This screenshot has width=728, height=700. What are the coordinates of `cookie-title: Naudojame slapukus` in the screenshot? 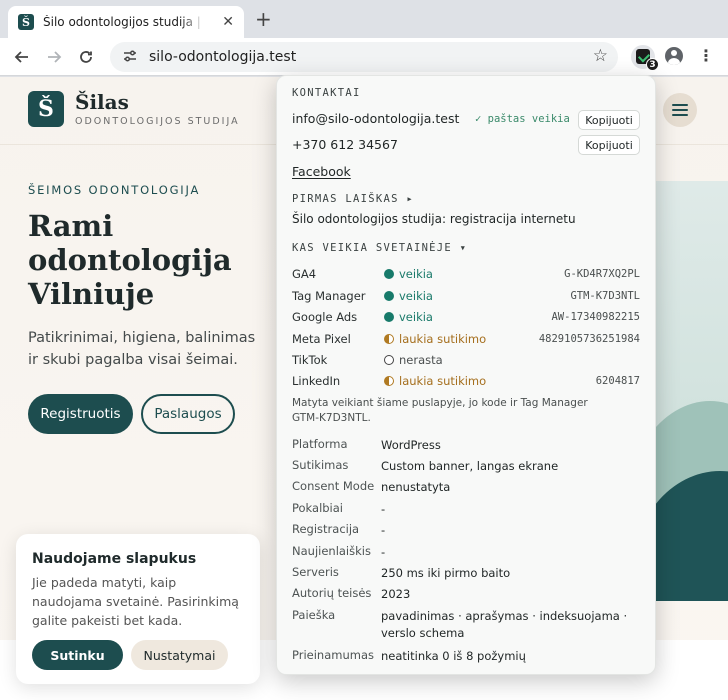 It's located at (114, 559).